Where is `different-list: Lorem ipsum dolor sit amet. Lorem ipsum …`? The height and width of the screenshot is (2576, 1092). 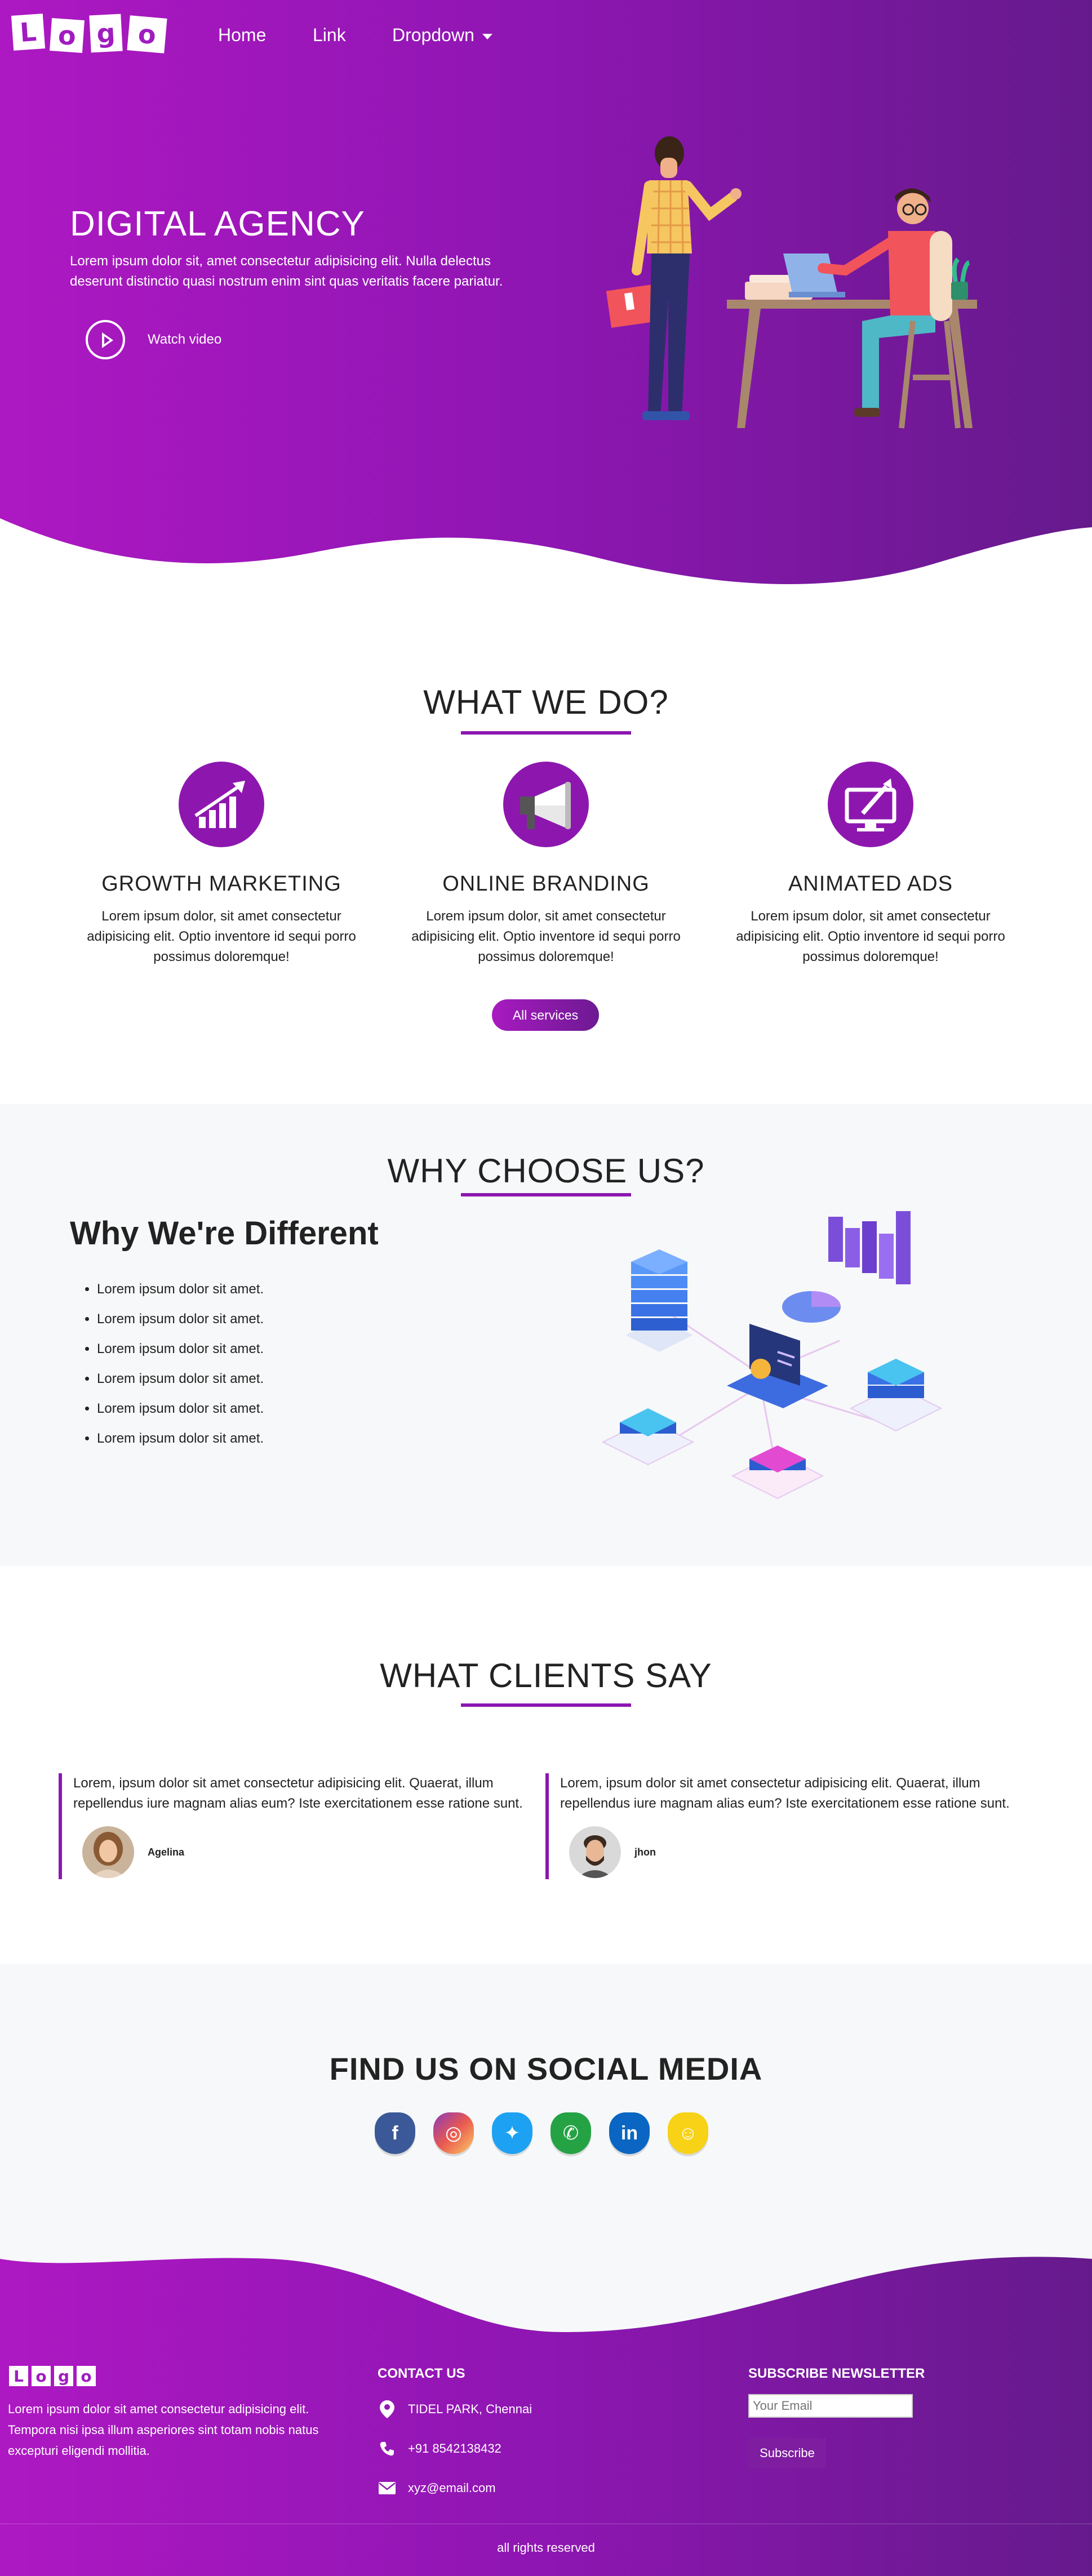
different-list: Lorem ipsum dolor sit amet. Lorem ipsum … is located at coordinates (180, 1363).